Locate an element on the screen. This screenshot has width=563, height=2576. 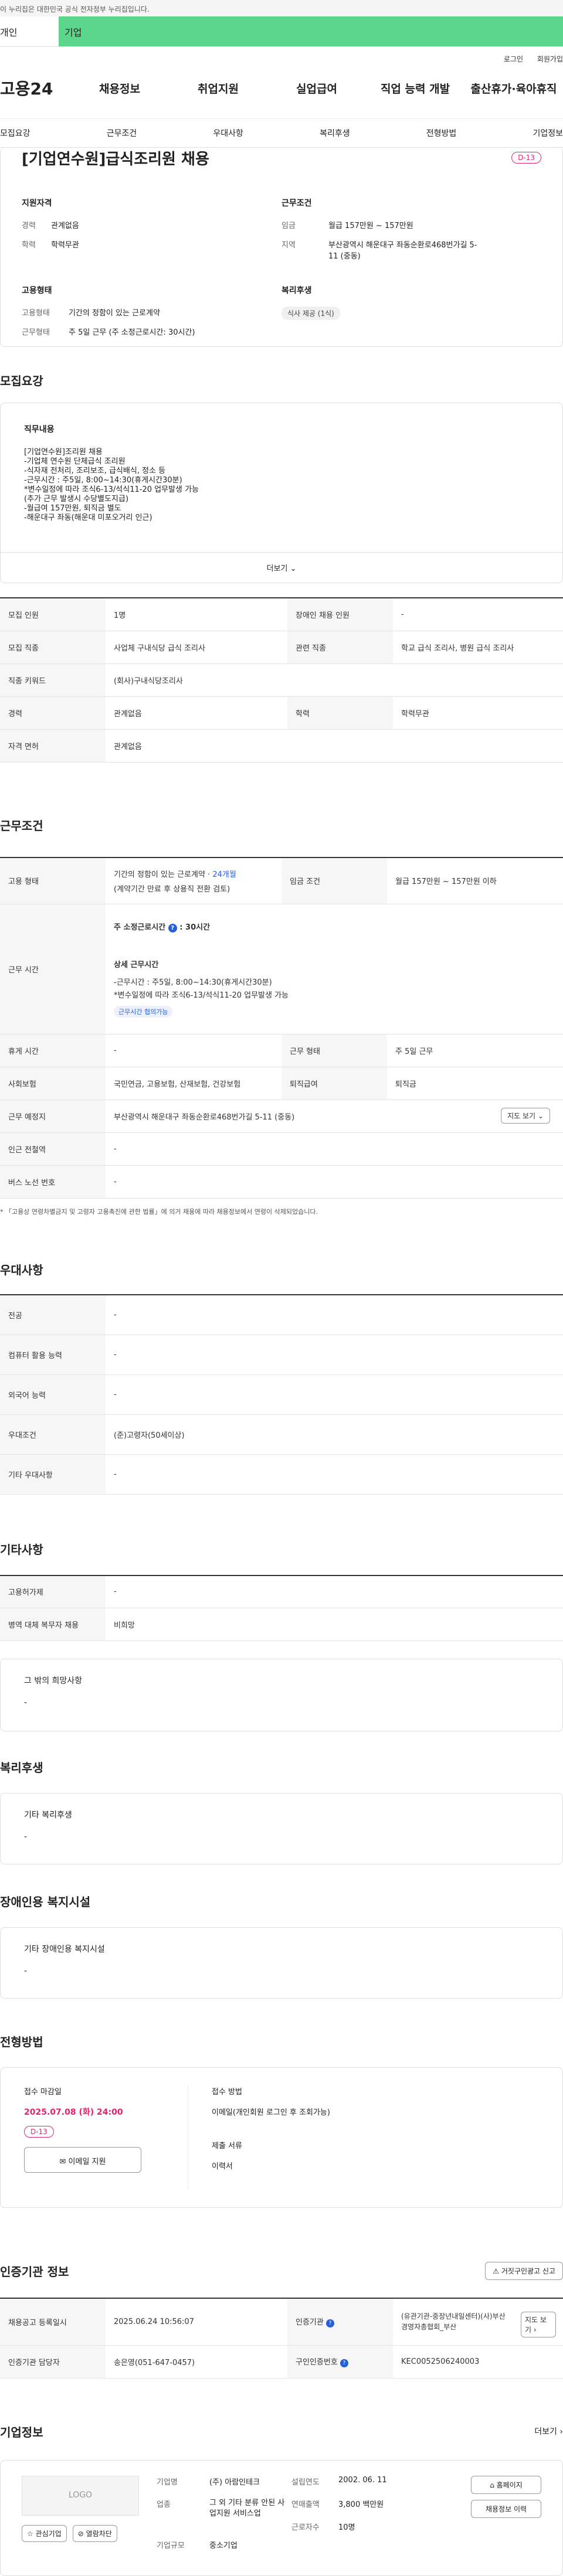
section-nav: 모집요강 근무조건 우대사항 복리후생 전형방법 기업정보 is located at coordinates (281, 133).